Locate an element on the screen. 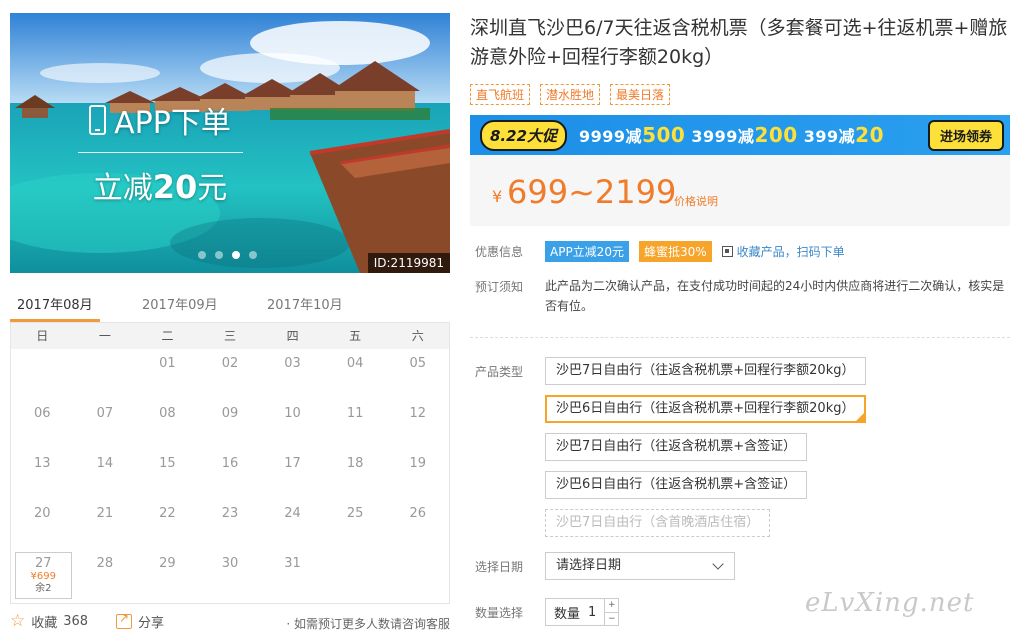 The height and width of the screenshot is (639, 1016). currency-symbol: ¥ is located at coordinates (497, 196).